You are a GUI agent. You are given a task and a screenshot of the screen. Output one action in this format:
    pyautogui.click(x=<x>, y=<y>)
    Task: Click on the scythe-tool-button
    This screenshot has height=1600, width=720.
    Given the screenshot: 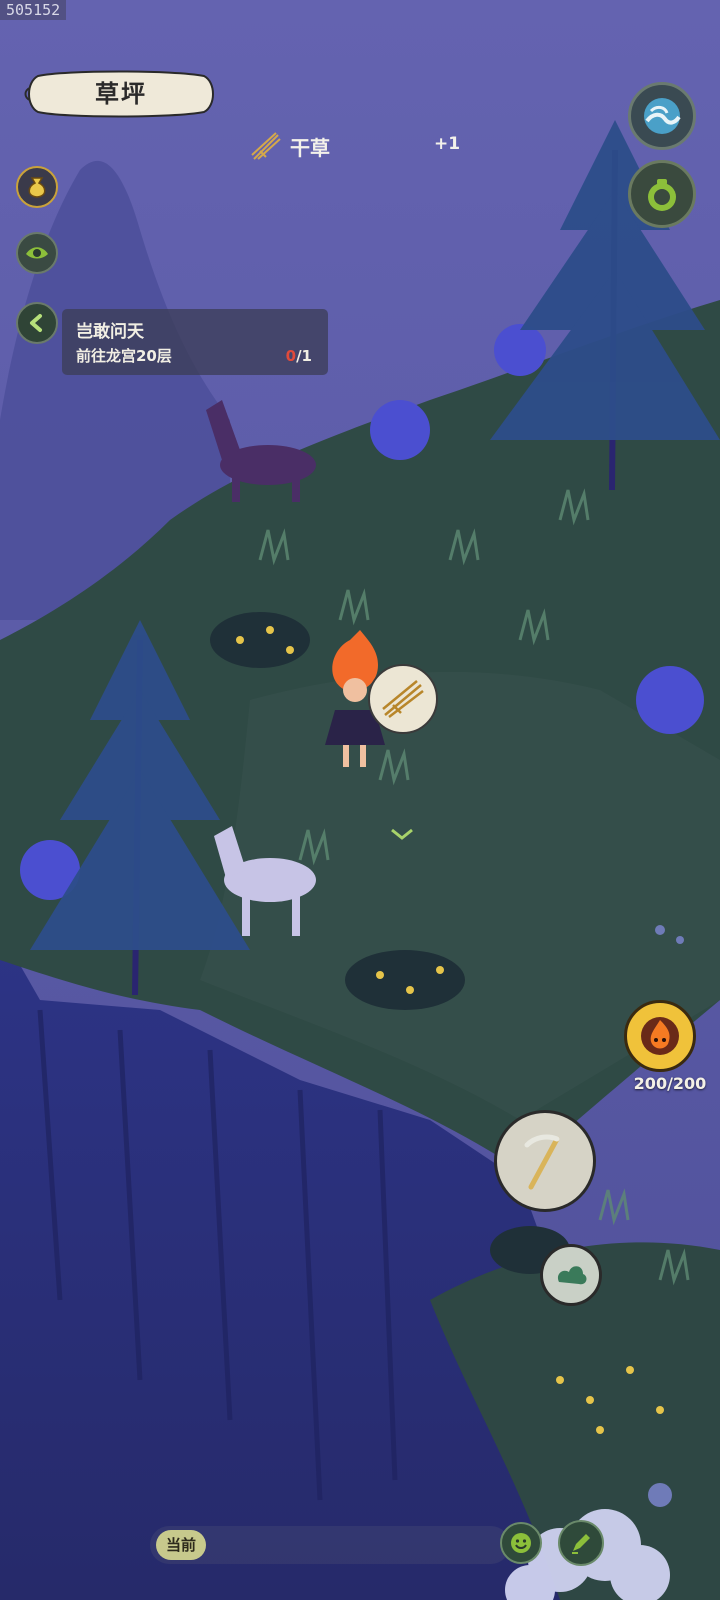 What is the action you would take?
    pyautogui.click(x=545, y=1161)
    